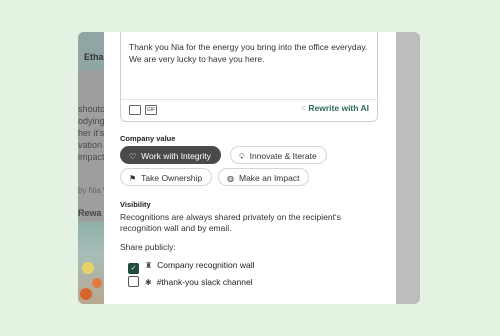 The image size is (500, 336). Describe the element at coordinates (249, 99) in the screenshot. I see `textarea-divider` at that location.